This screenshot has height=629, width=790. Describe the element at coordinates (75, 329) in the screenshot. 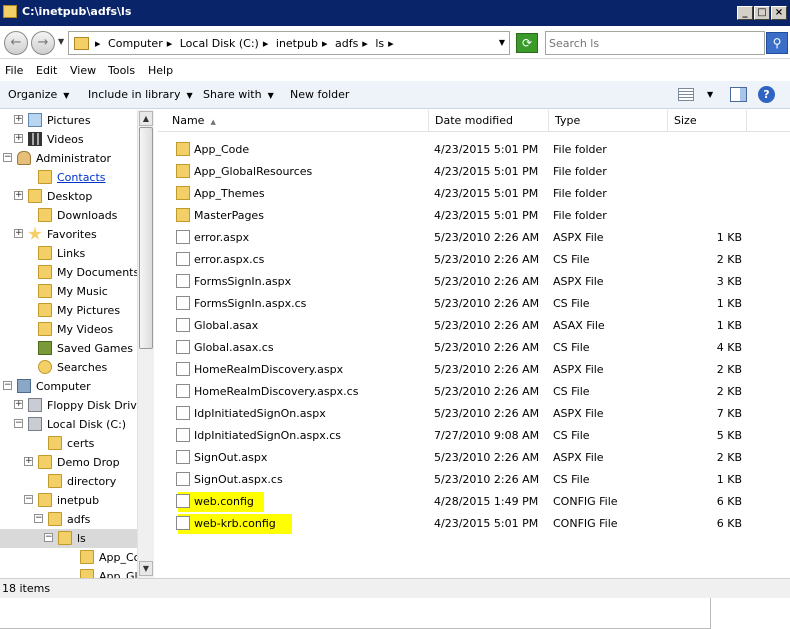

I see `nav-item-my-videos: My Videos` at that location.